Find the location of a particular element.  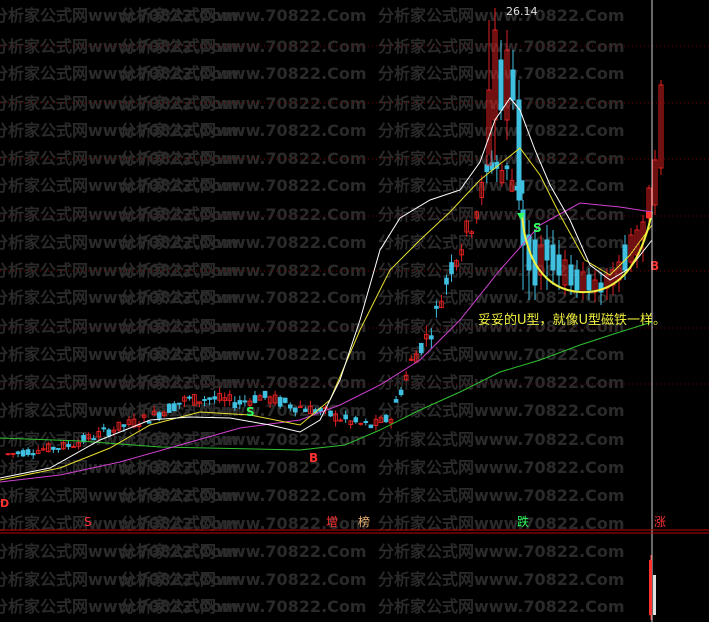

bottom-label: 涨 is located at coordinates (660, 521).